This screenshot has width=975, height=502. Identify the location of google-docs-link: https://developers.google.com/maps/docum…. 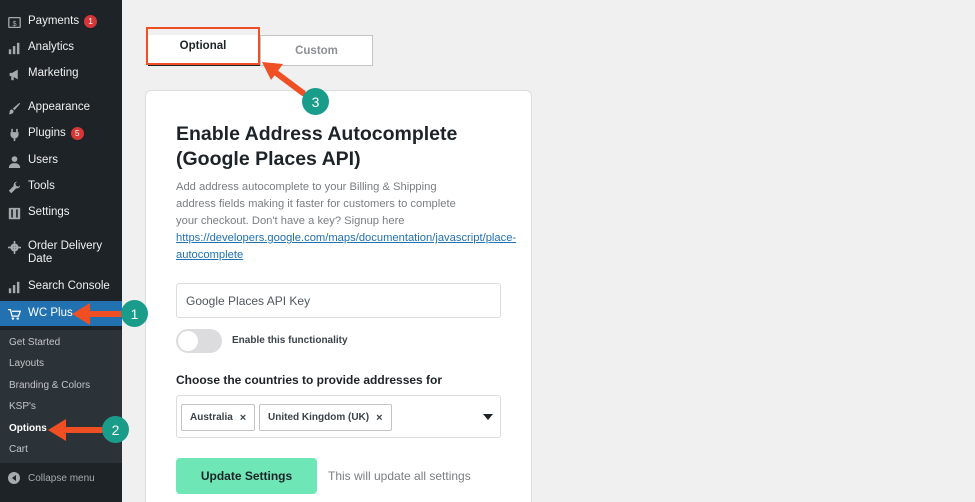
(346, 238).